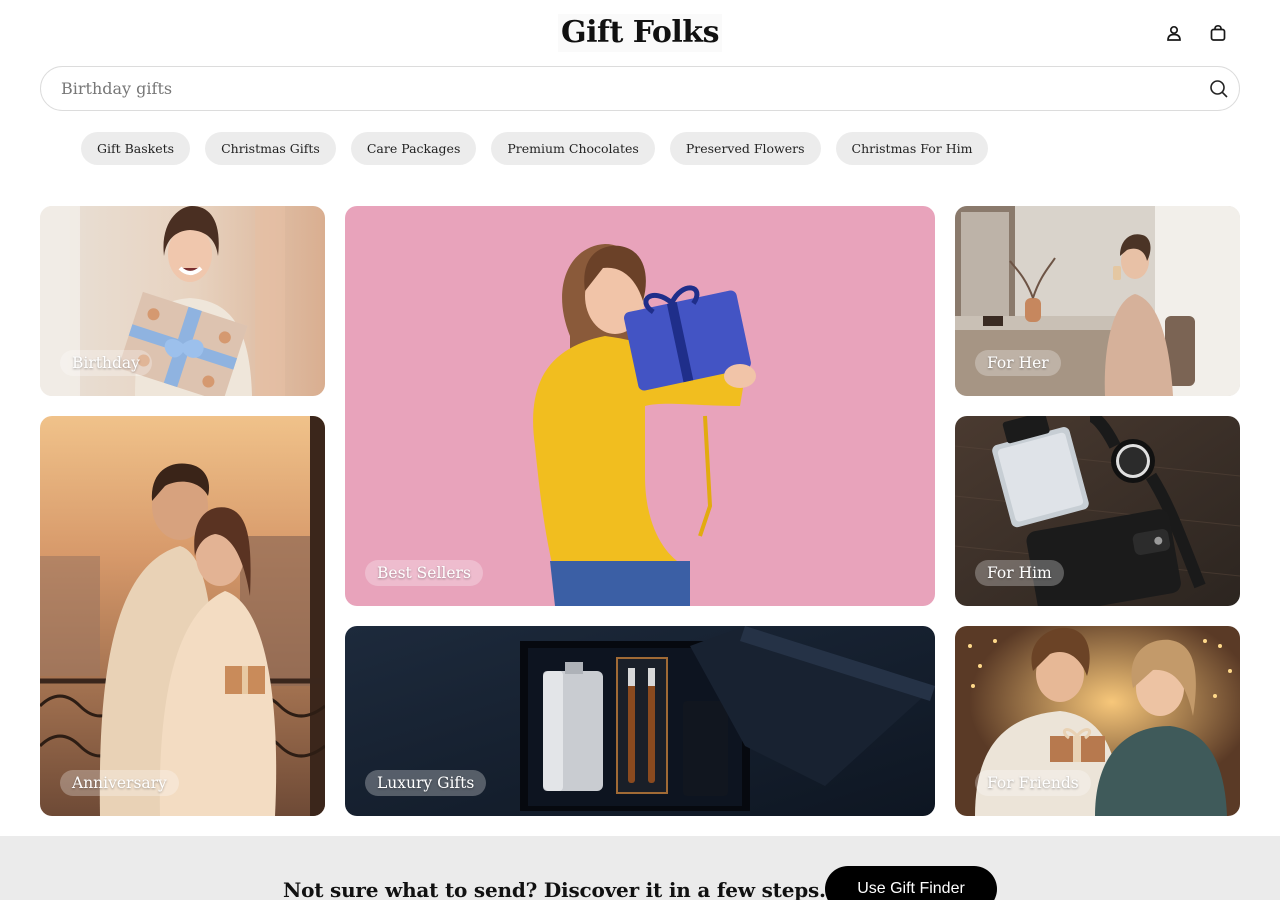 The width and height of the screenshot is (1280, 900). I want to click on site-logo: Gift Folks, so click(640, 33).